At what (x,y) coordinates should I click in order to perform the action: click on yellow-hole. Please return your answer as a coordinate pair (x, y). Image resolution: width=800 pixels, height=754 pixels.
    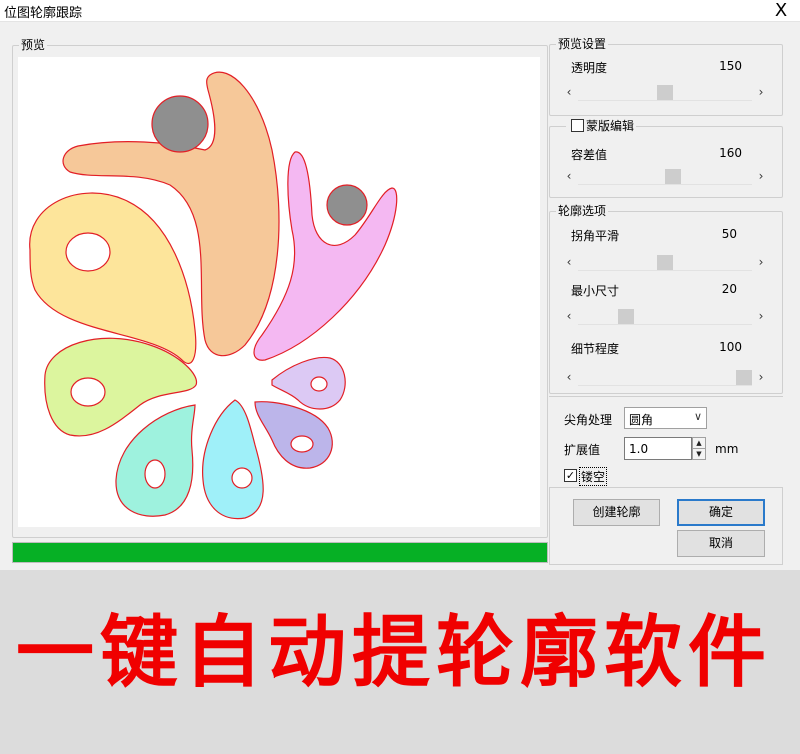
    Looking at the image, I should click on (88, 252).